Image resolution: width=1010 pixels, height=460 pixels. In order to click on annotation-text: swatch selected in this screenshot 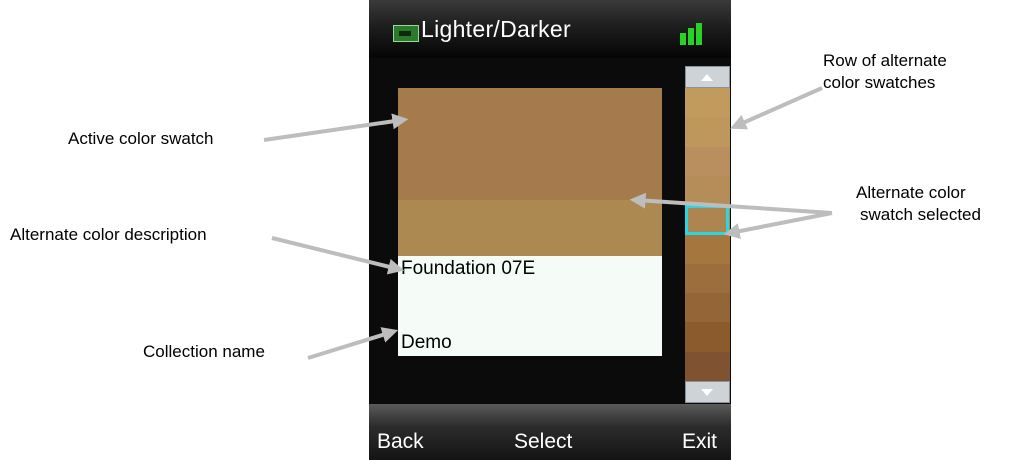, I will do `click(920, 214)`.